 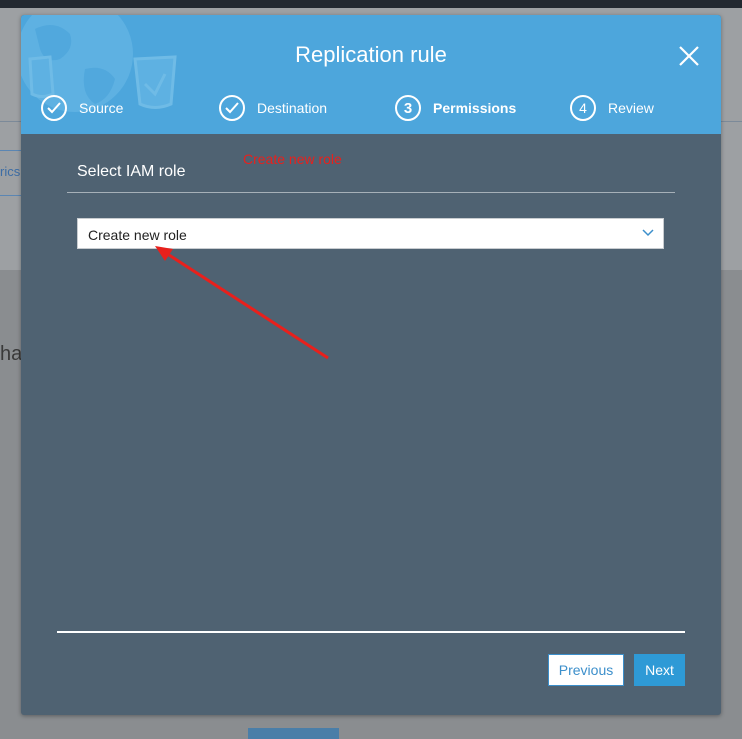 I want to click on background-button, so click(x=293, y=733).